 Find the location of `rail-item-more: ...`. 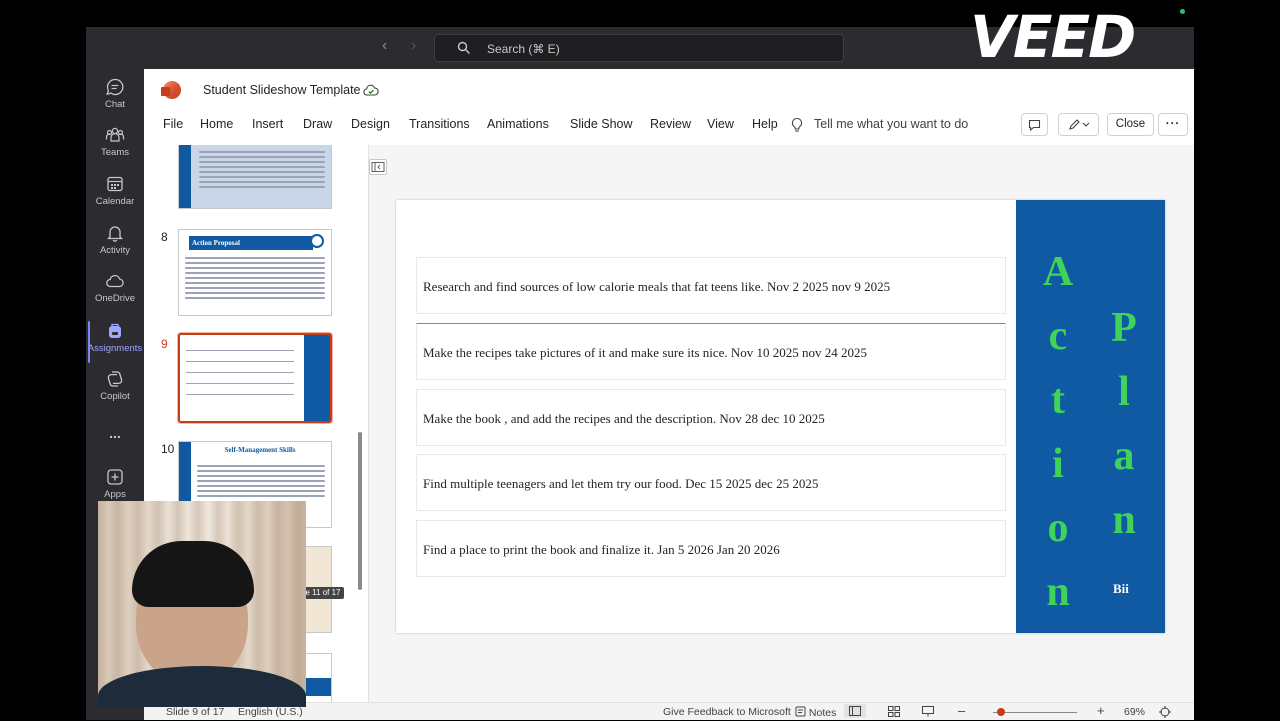

rail-item-more: ... is located at coordinates (115, 448).